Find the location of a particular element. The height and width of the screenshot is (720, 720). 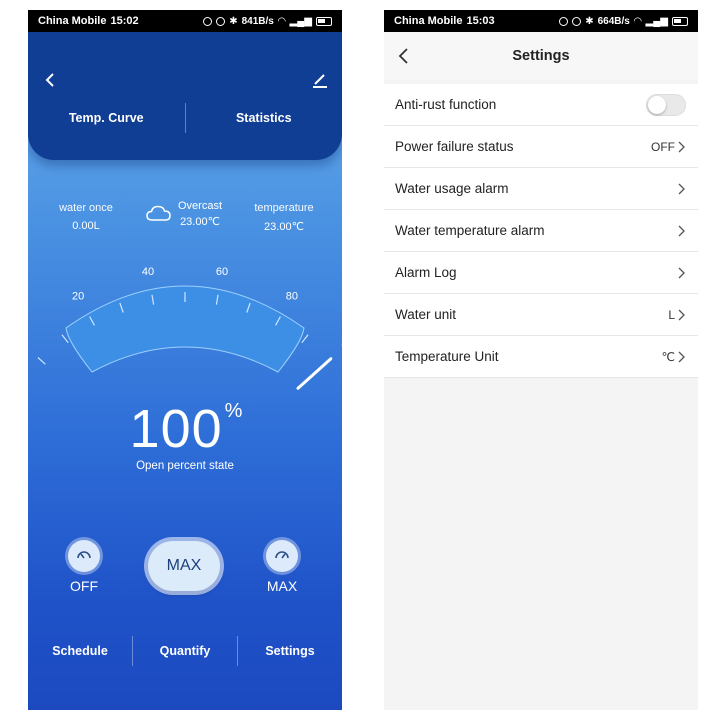

row-temperature-unit: Temperature Unit ℃ is located at coordinates (541, 357).